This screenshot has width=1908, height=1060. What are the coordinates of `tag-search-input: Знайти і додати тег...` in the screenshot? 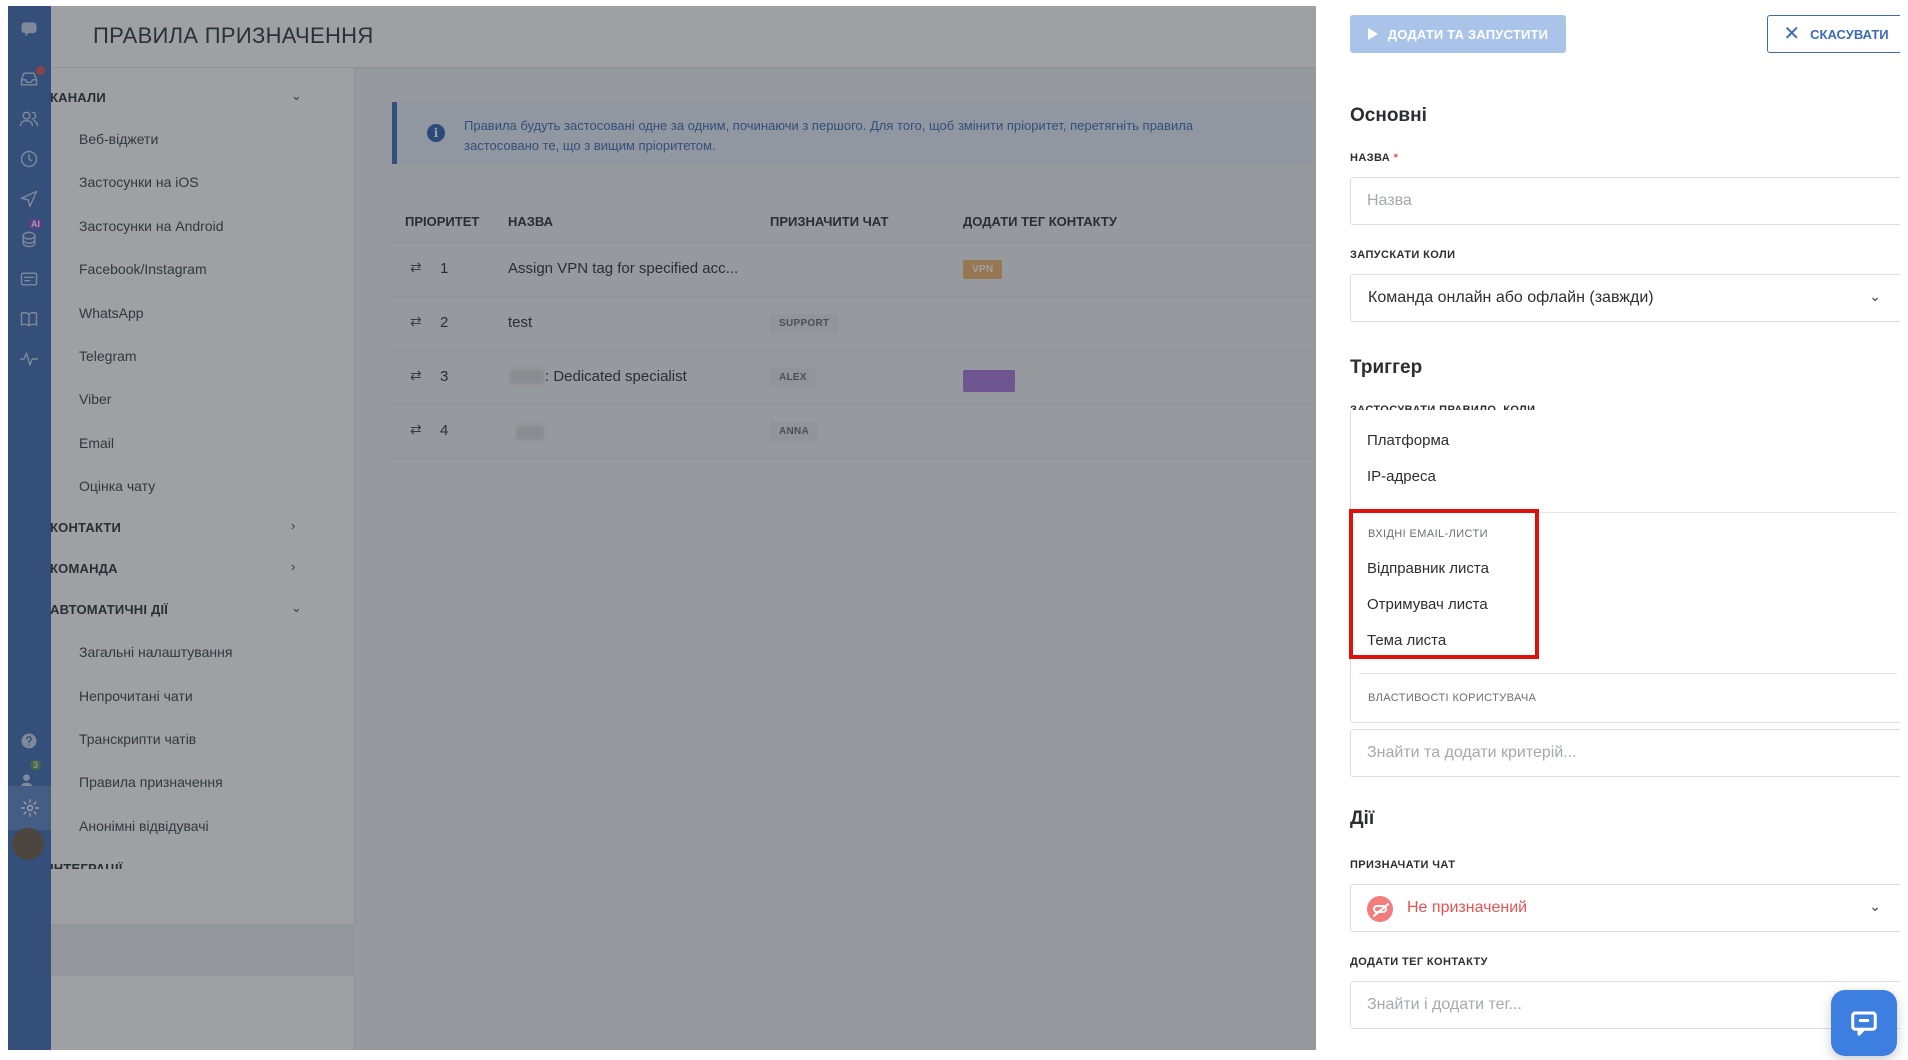 It's located at (1625, 1005).